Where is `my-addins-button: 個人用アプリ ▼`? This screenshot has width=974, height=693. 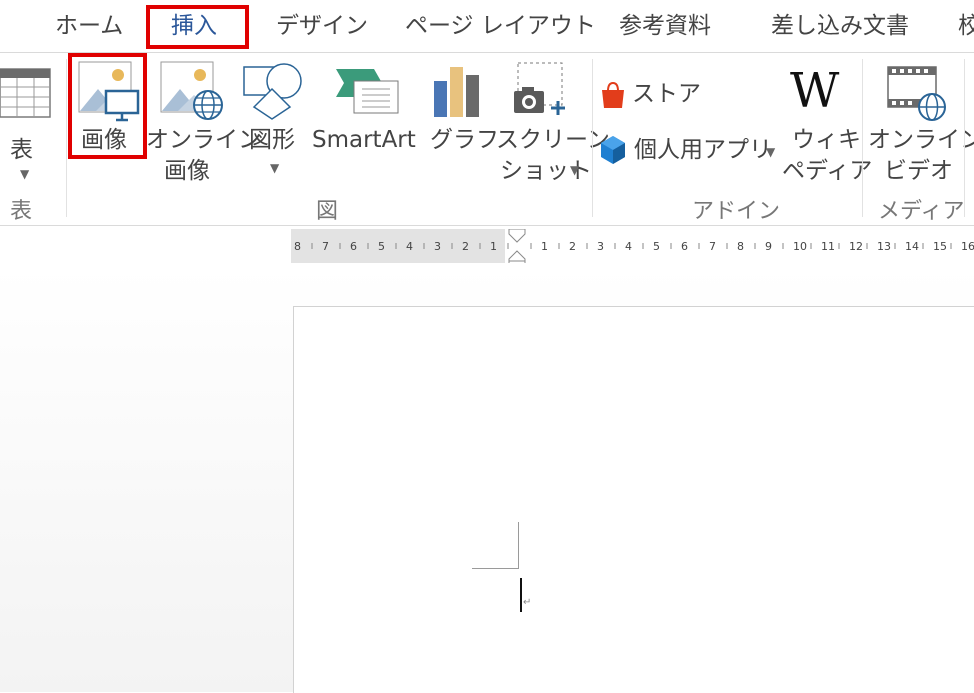
my-addins-button: 個人用アプリ ▼ is located at coordinates (690, 150).